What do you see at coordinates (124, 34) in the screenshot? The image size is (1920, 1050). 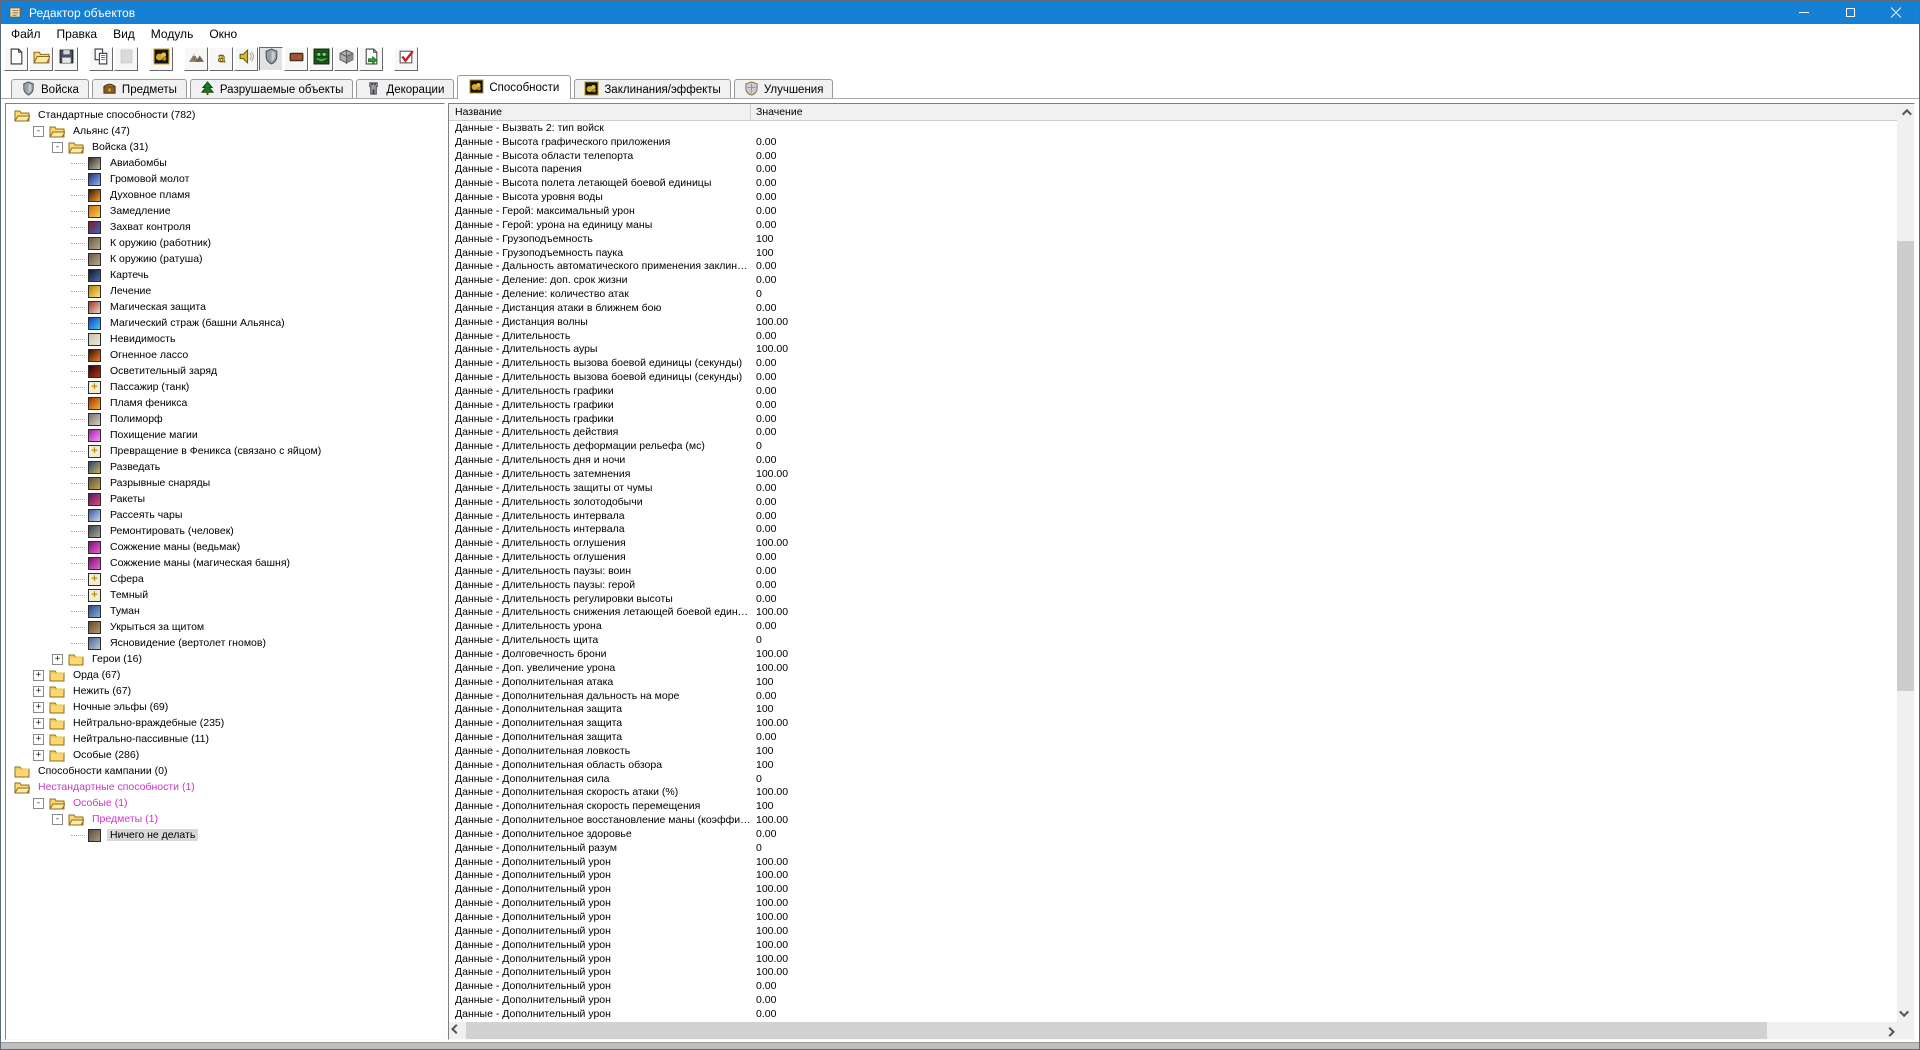 I see `menu-item-view: Вид` at bounding box center [124, 34].